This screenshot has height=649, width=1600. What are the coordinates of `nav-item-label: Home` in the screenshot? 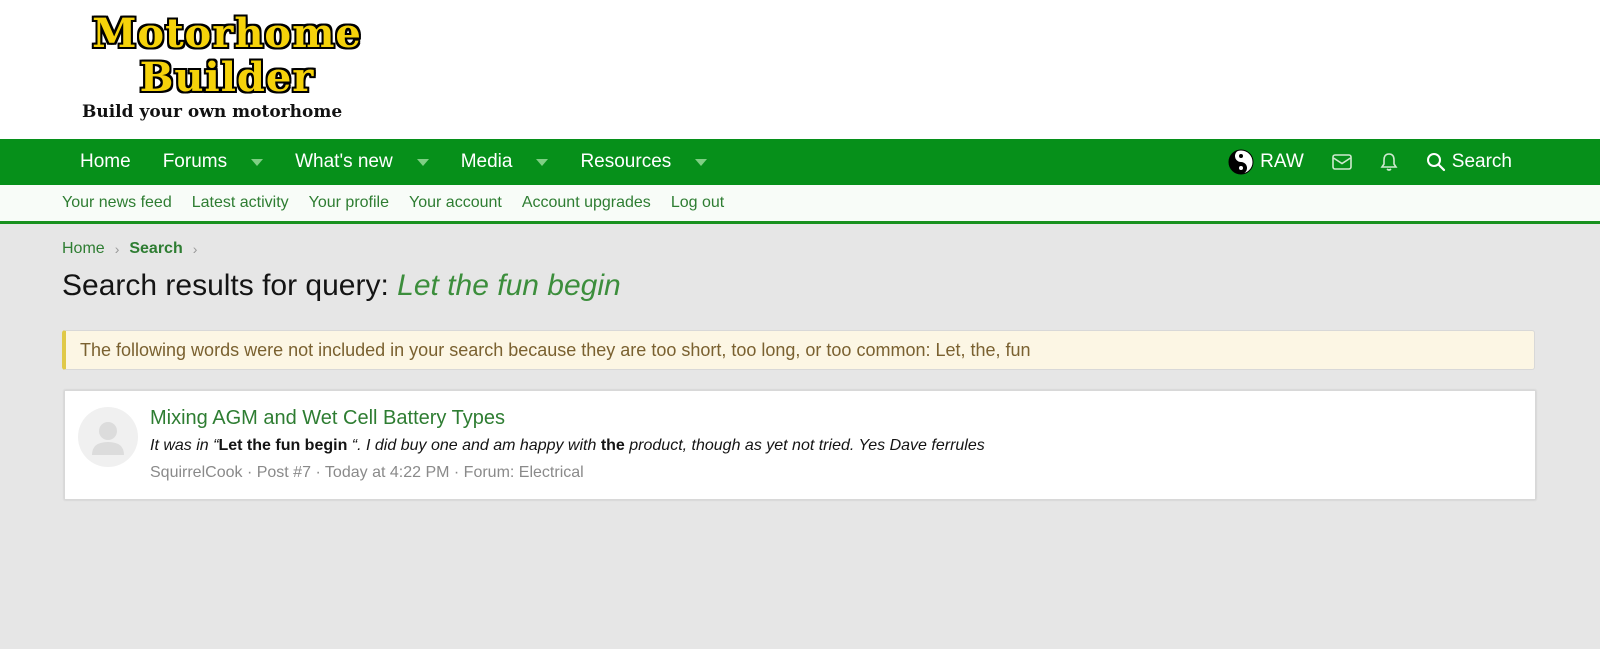 It's located at (105, 161).